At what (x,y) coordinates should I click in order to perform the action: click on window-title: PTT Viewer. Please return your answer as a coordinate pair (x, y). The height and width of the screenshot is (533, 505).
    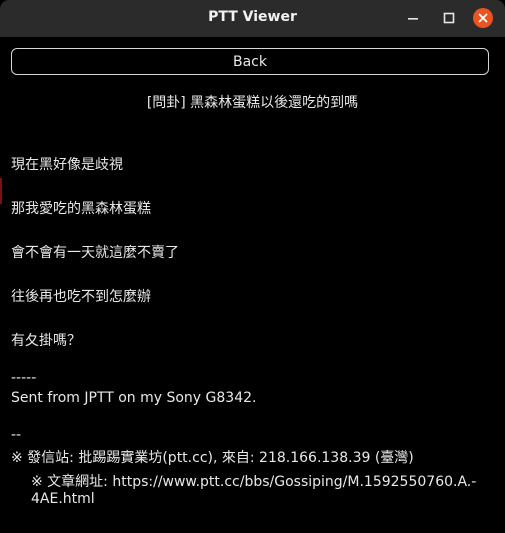
    Looking at the image, I should click on (252, 17).